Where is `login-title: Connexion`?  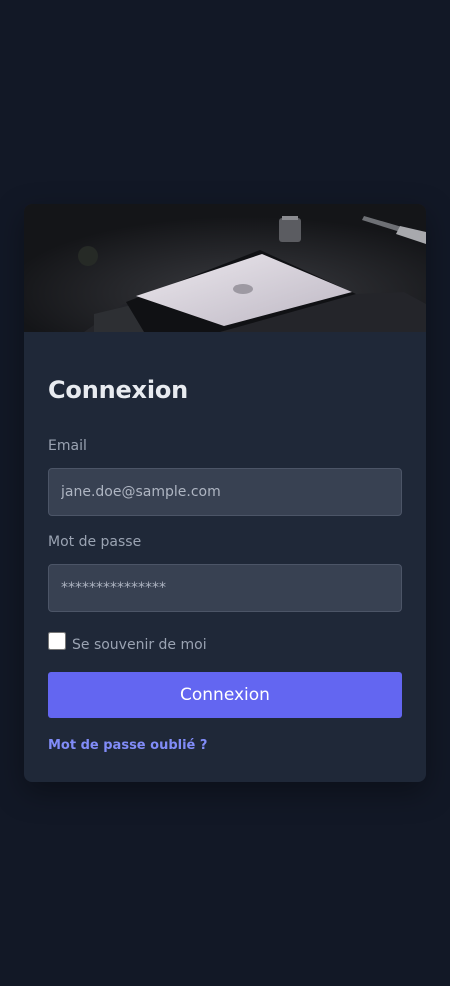 login-title: Connexion is located at coordinates (118, 390).